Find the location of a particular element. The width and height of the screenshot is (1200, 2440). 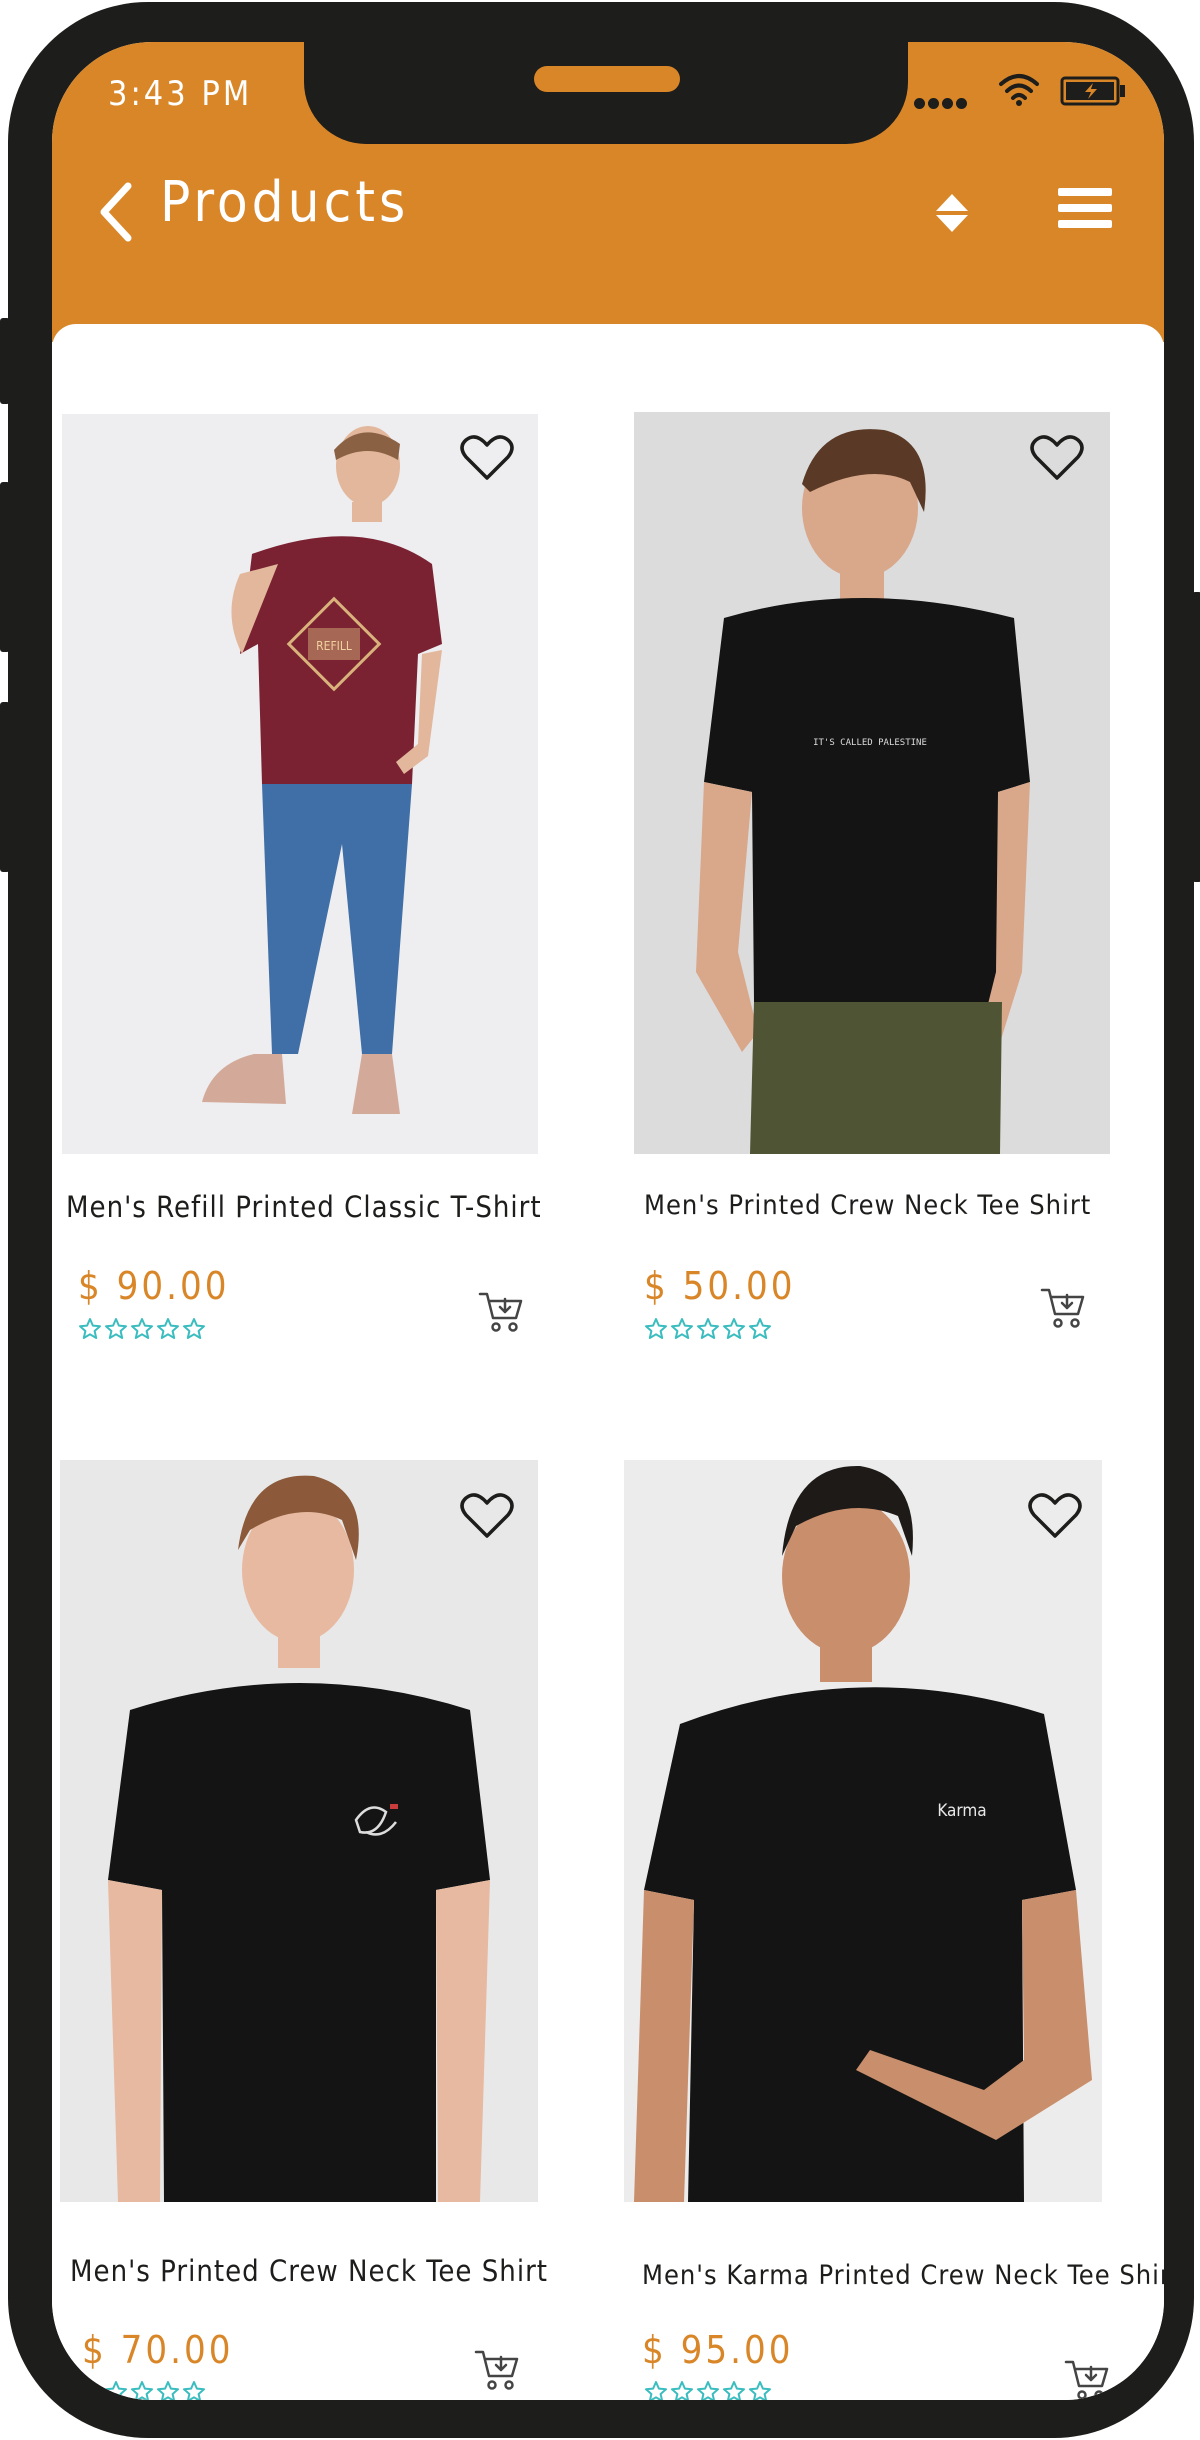

product-name: Men's Refill Printed Classic T-Shirt is located at coordinates (304, 1207).